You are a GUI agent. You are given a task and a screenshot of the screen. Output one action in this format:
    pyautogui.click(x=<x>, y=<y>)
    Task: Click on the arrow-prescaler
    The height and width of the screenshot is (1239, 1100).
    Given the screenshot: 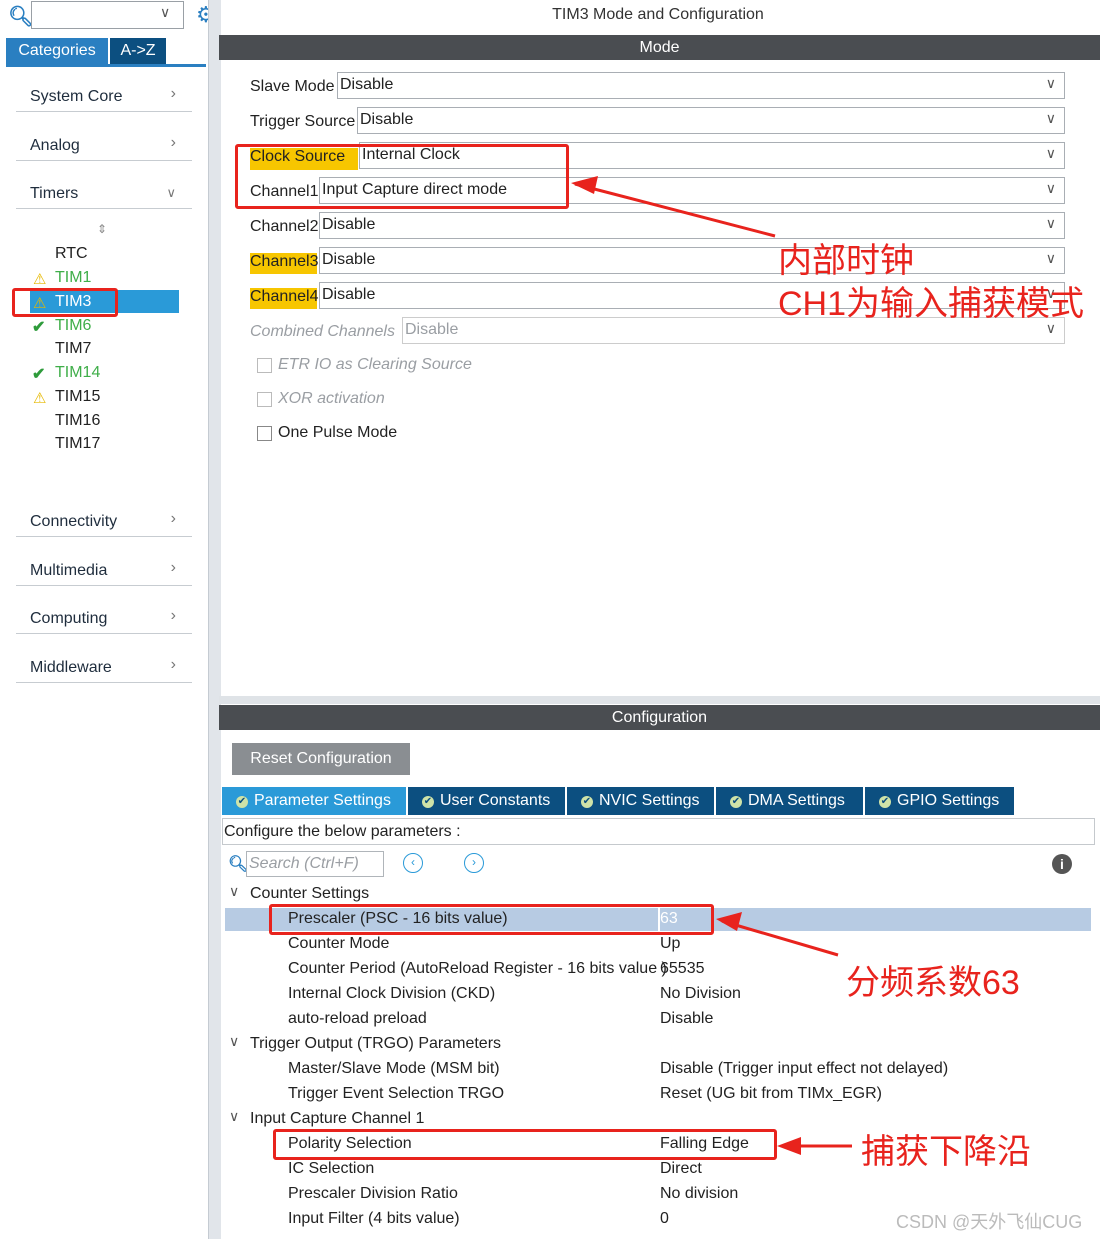 What is the action you would take?
    pyautogui.click(x=780, y=938)
    